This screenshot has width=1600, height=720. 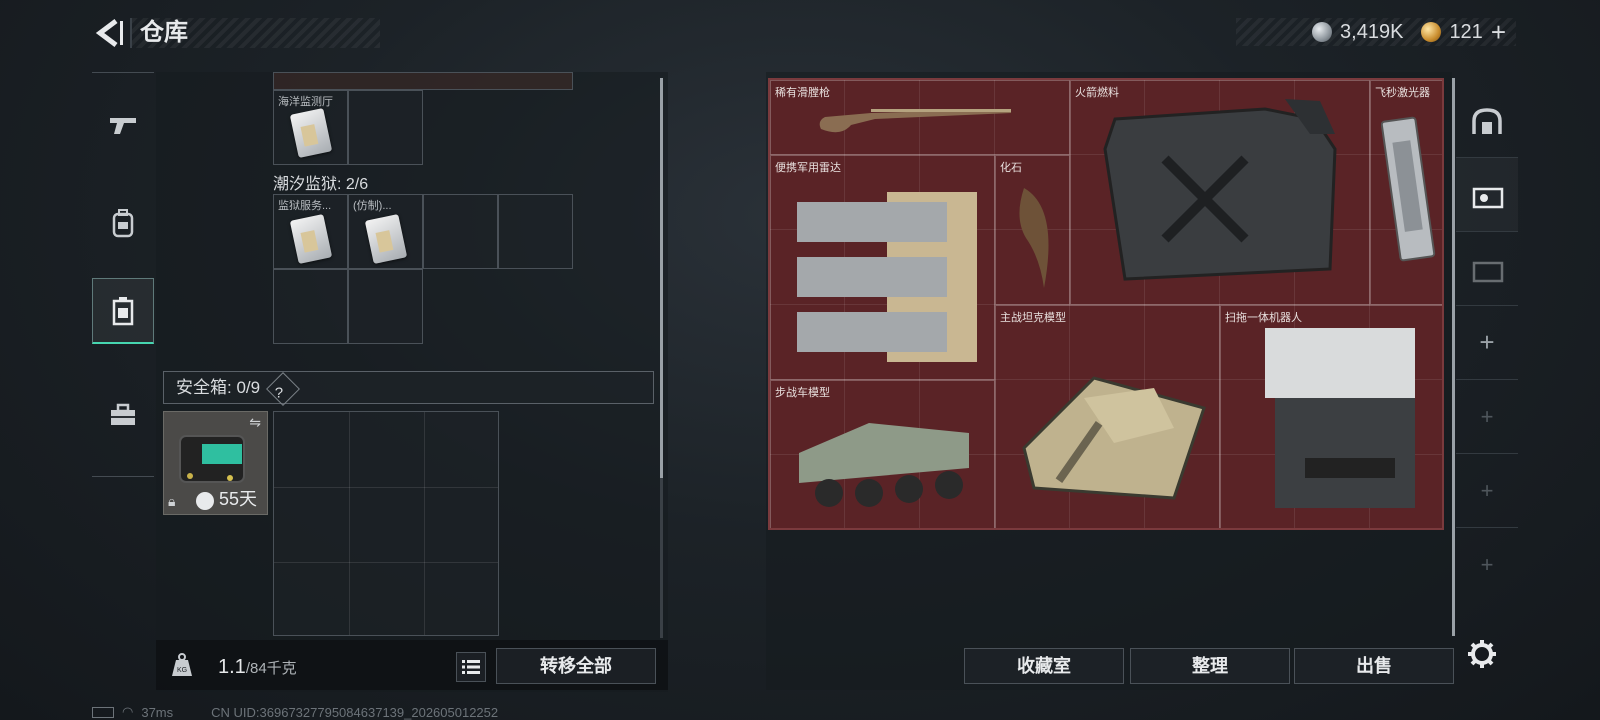 I want to click on help-button: ?, so click(x=282, y=388).